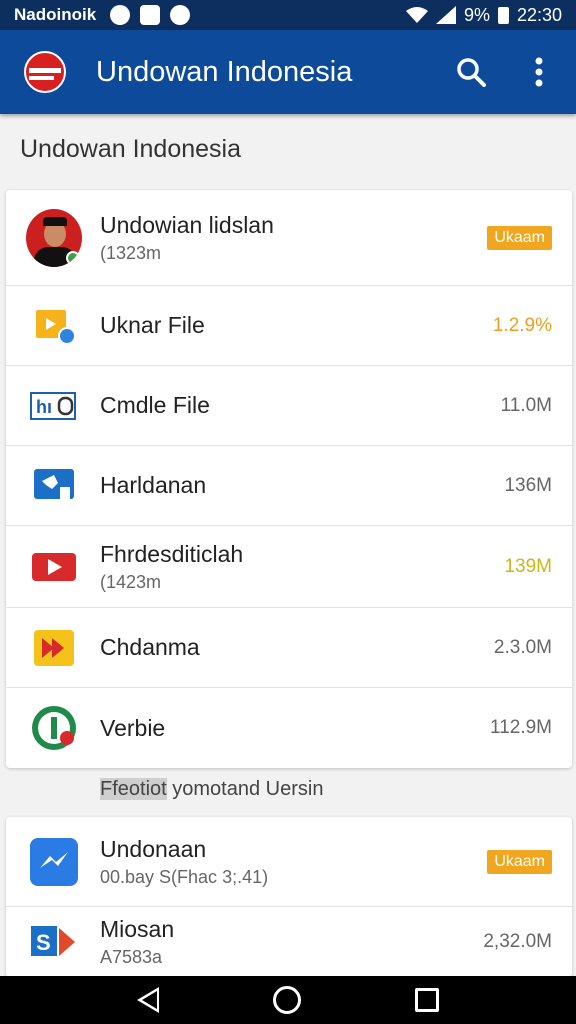 Image resolution: width=576 pixels, height=1024 pixels. Describe the element at coordinates (131, 957) in the screenshot. I see `item-sub: A7583a` at that location.